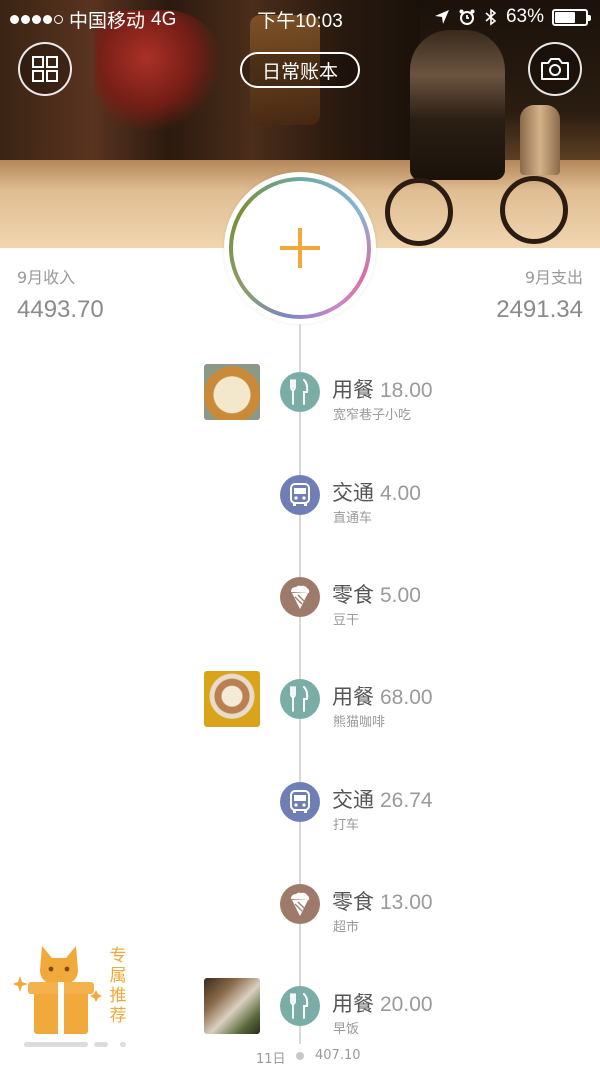 The width and height of the screenshot is (600, 1067). Describe the element at coordinates (491, 17) in the screenshot. I see `bluetooth-icon` at that location.